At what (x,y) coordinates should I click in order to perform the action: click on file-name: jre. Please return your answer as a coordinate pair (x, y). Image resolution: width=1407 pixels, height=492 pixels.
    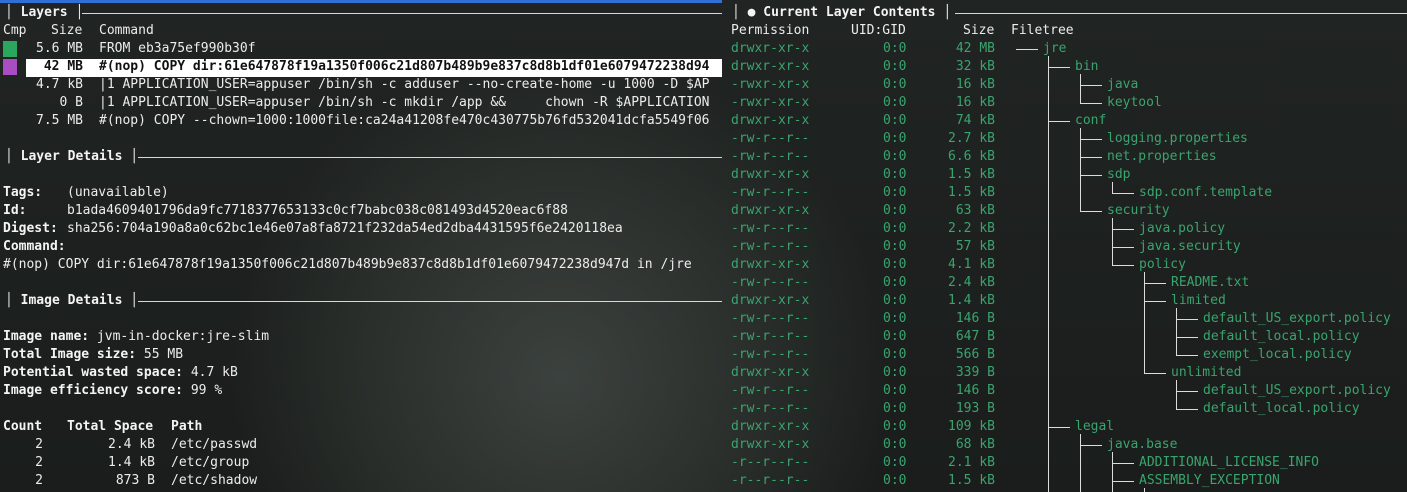
    Looking at the image, I should click on (1055, 48).